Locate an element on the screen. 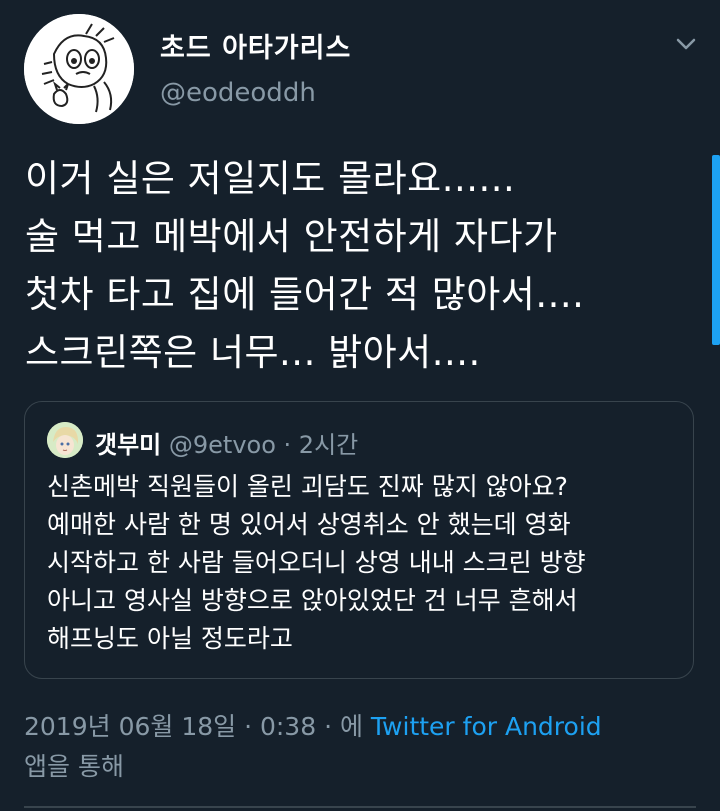  sketch-avatar-icon is located at coordinates (79, 69).